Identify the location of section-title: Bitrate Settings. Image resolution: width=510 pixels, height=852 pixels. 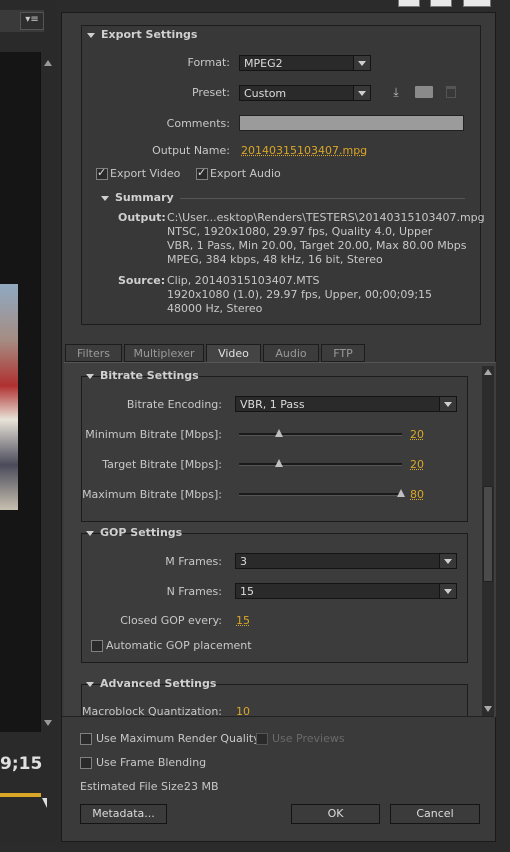
(149, 375).